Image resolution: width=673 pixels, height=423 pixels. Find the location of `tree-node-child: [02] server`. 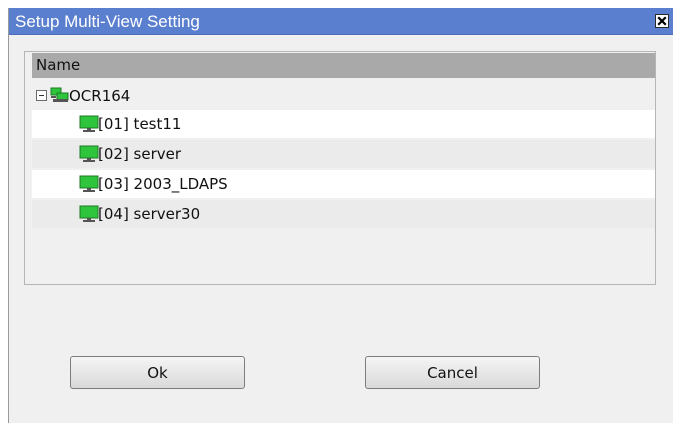

tree-node-child: [02] server is located at coordinates (343, 154).